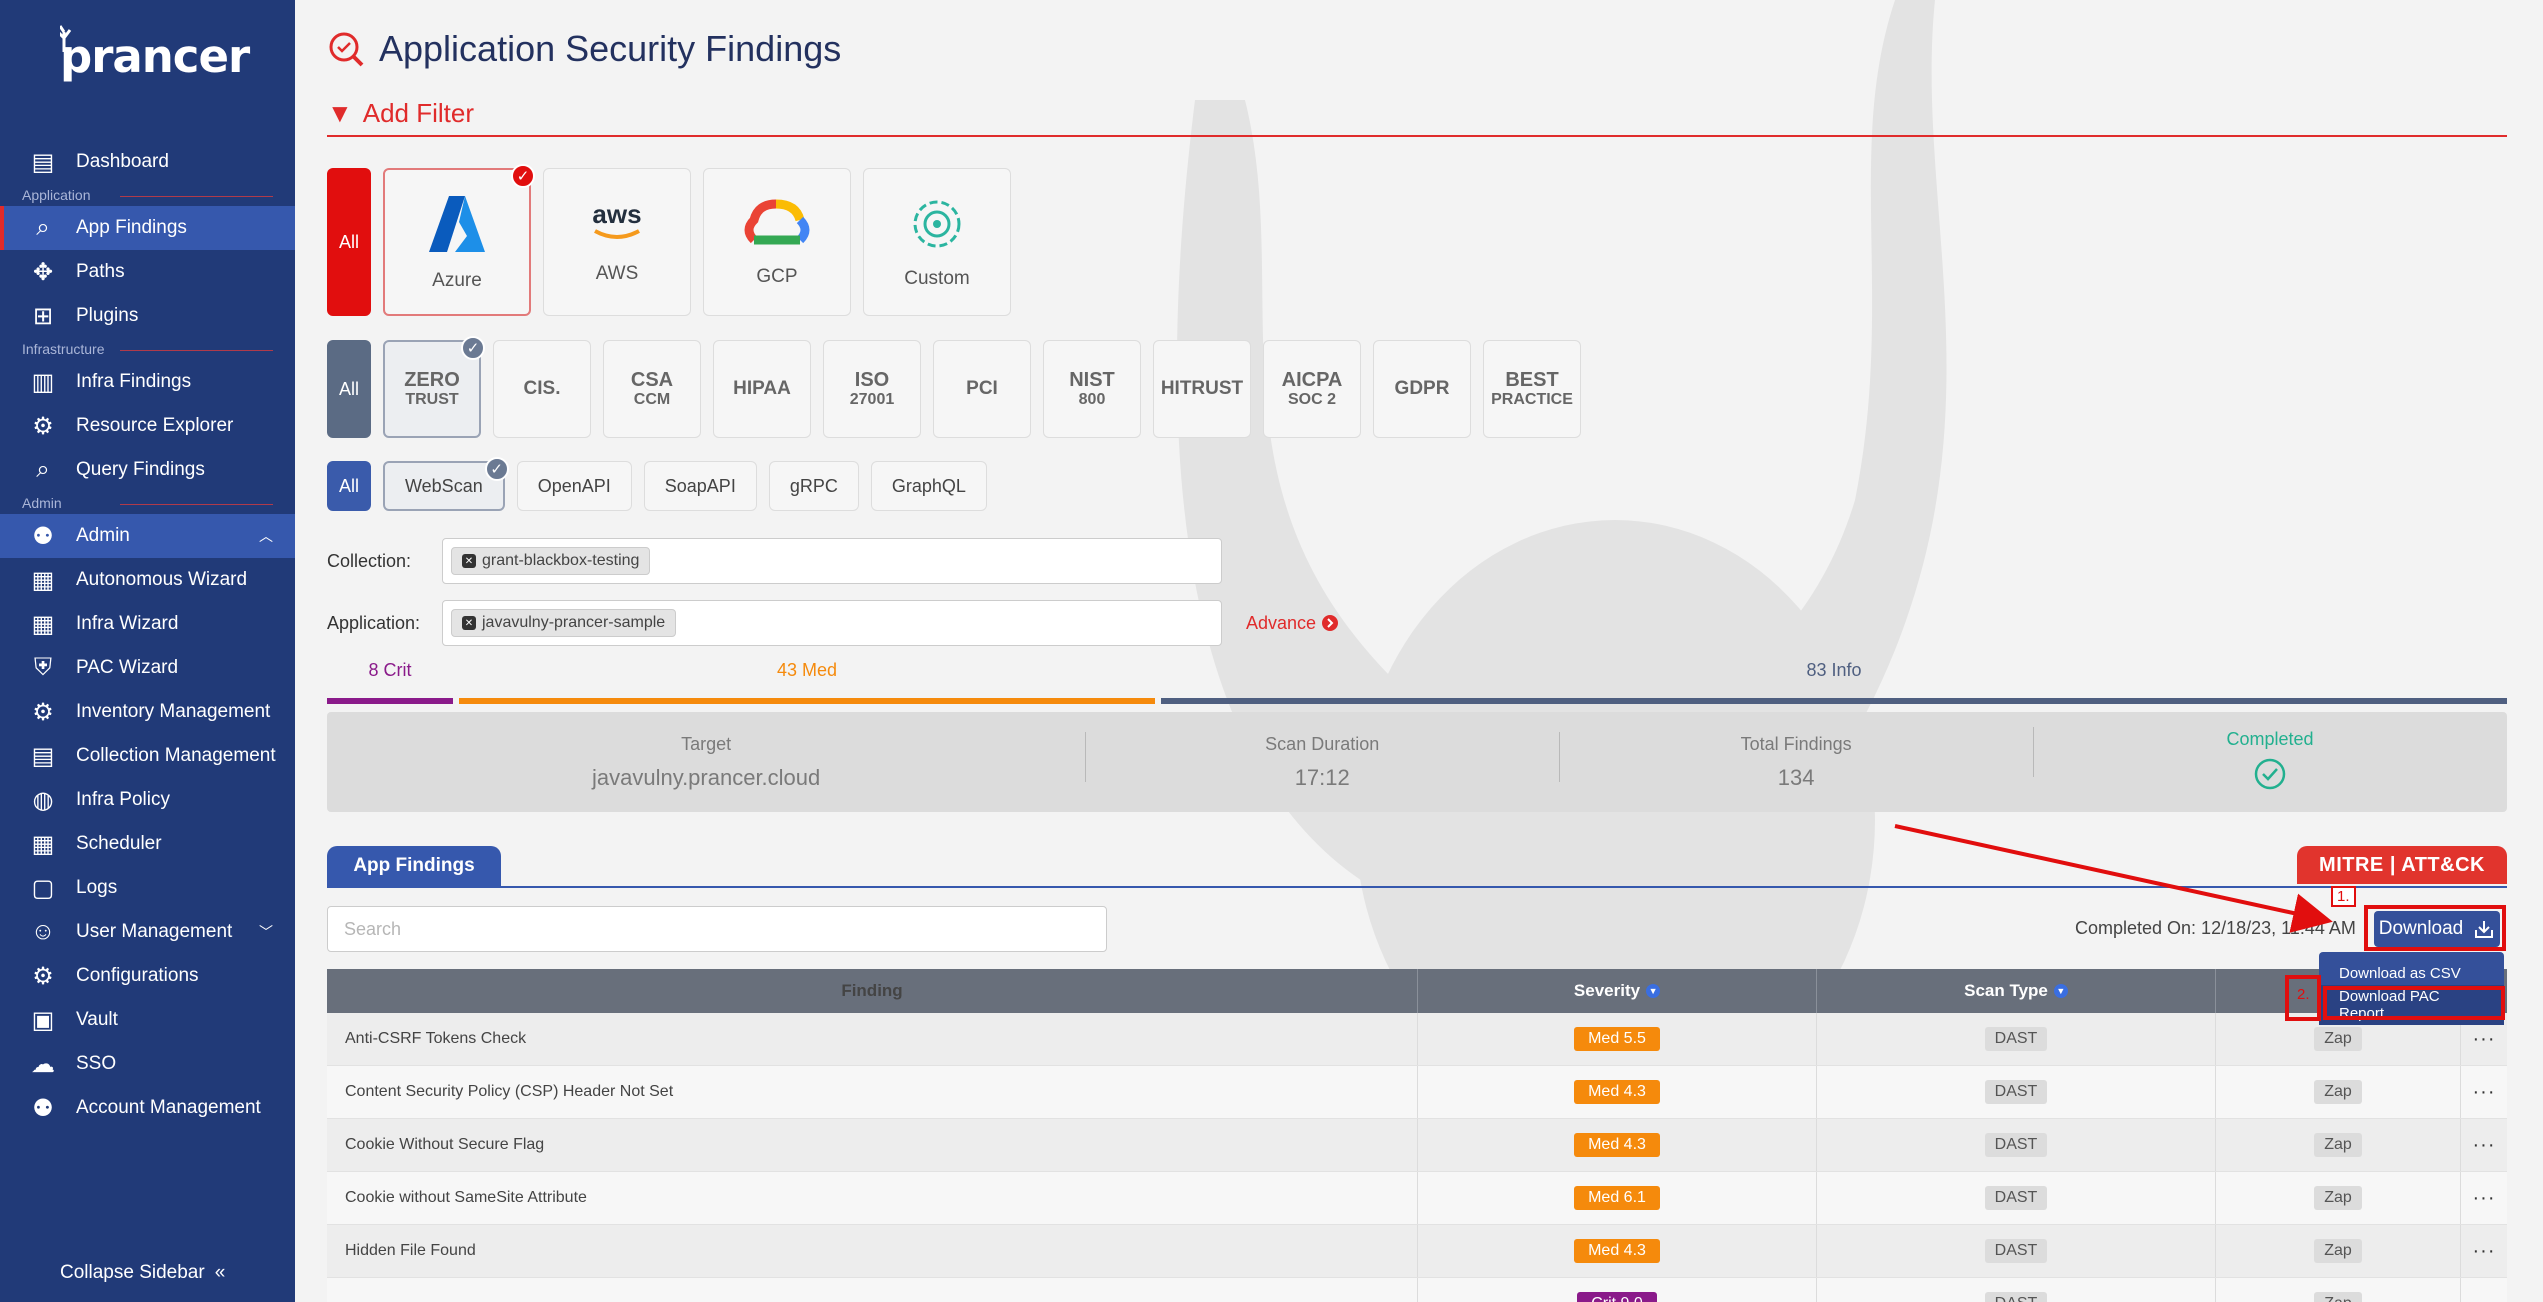  Describe the element at coordinates (459, 240) in the screenshot. I see `cloud-azure: Azure ✓` at that location.